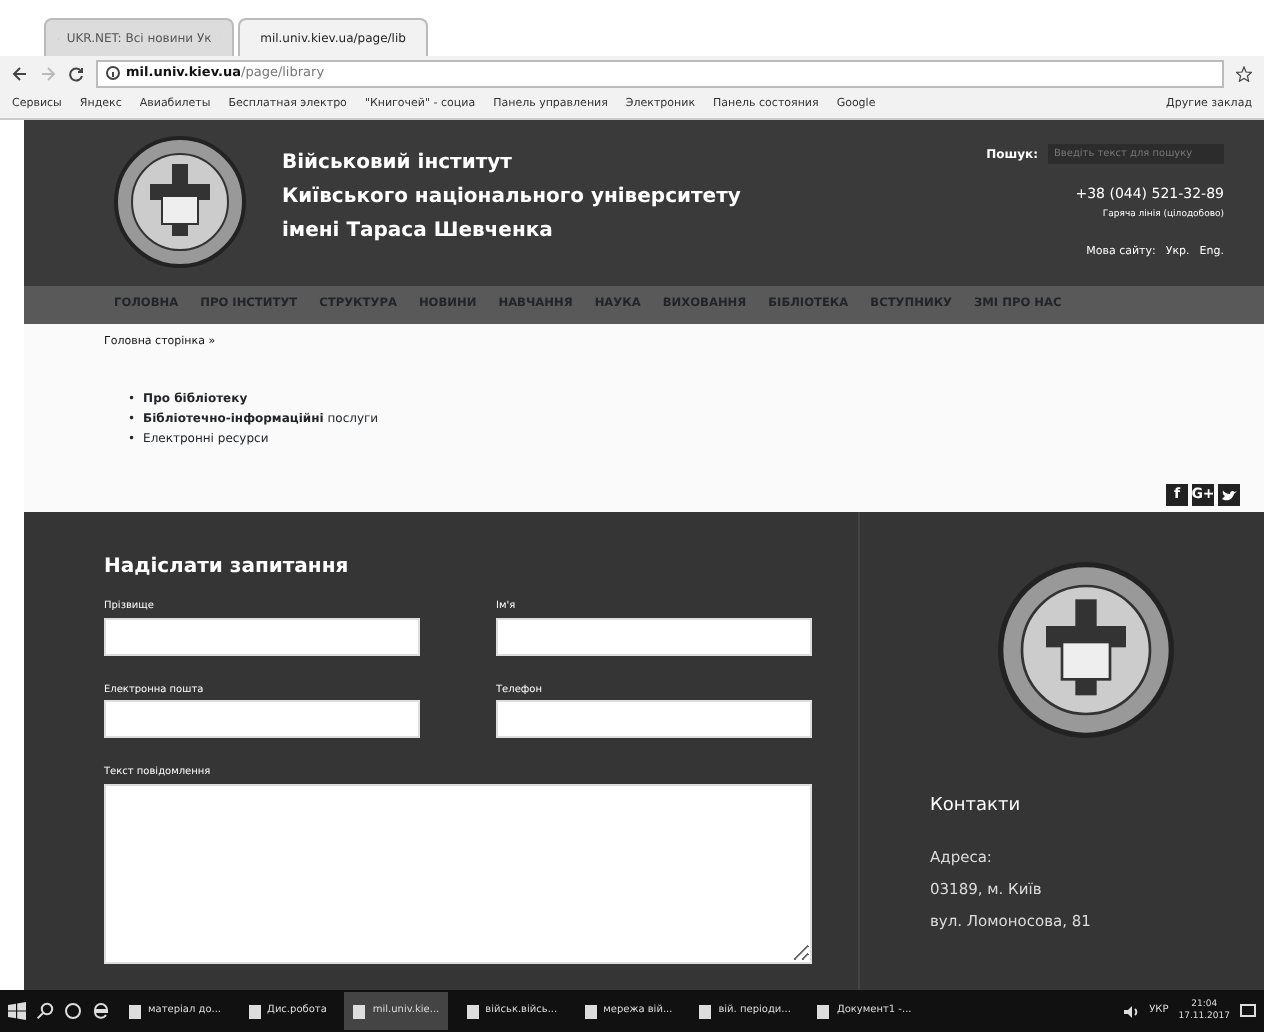 The height and width of the screenshot is (1032, 1264). What do you see at coordinates (45, 1011) in the screenshot?
I see `search-icon` at bounding box center [45, 1011].